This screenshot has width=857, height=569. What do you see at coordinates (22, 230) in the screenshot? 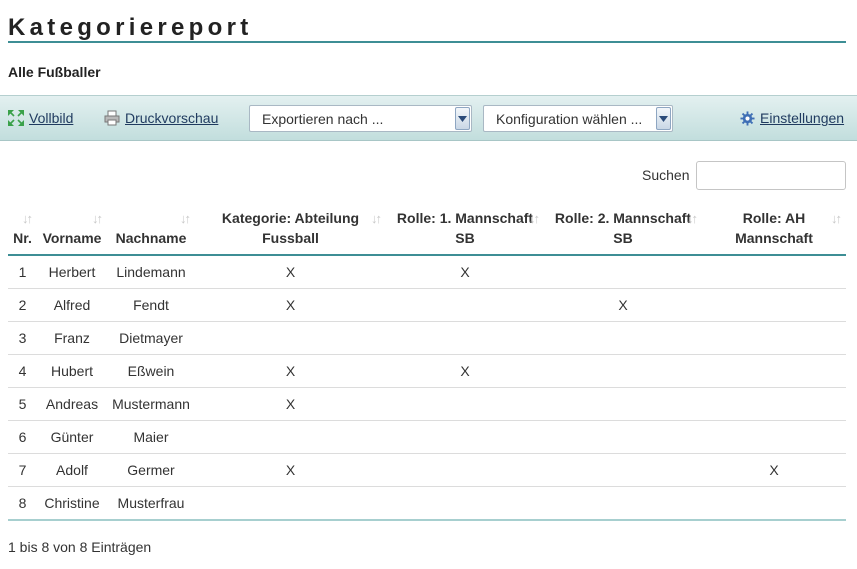
I see `column-header-nr: ↓↑ Nr.` at bounding box center [22, 230].